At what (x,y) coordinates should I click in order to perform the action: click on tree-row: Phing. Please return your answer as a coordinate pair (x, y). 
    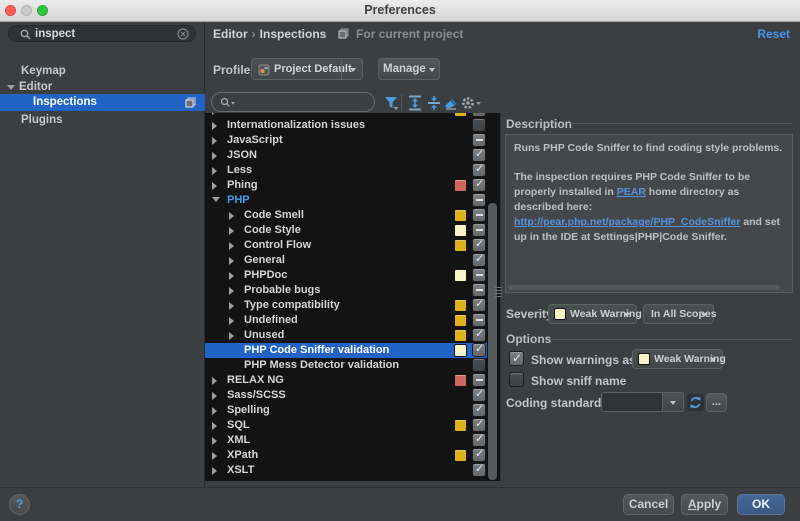
    Looking at the image, I should click on (346, 185).